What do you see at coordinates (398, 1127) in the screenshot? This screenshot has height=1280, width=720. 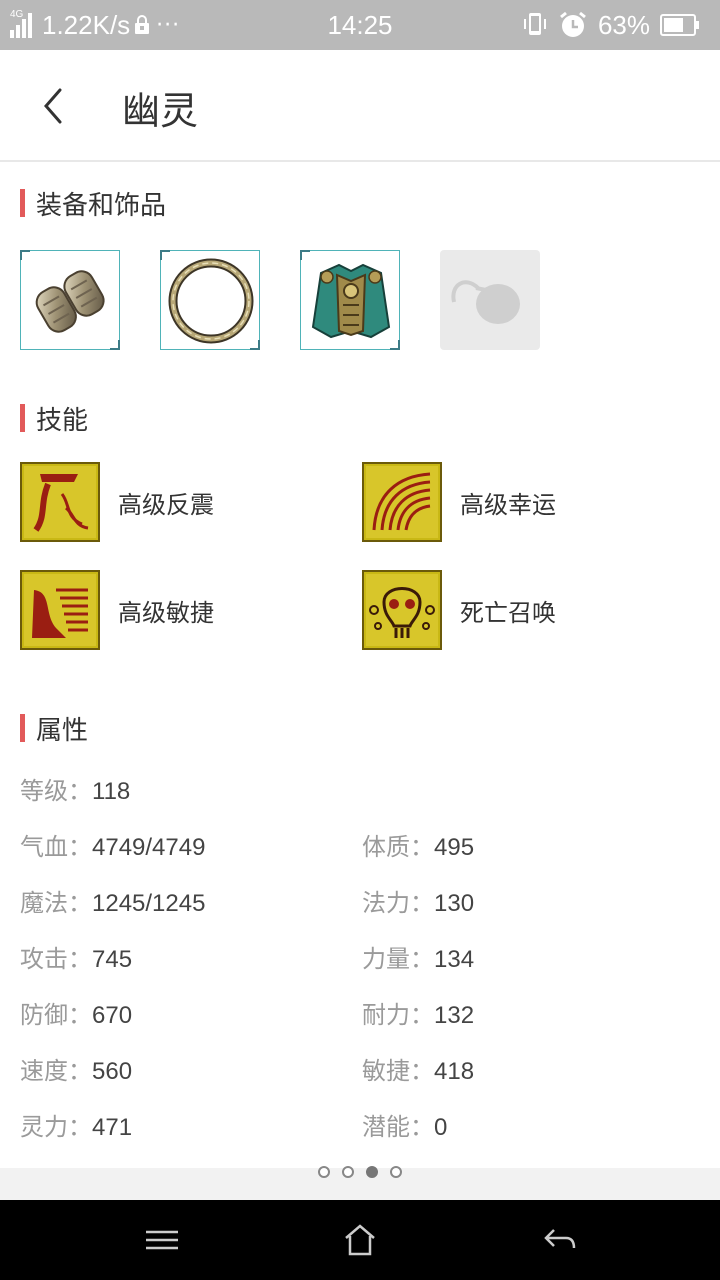 I see `attr-label: 潜能：` at bounding box center [398, 1127].